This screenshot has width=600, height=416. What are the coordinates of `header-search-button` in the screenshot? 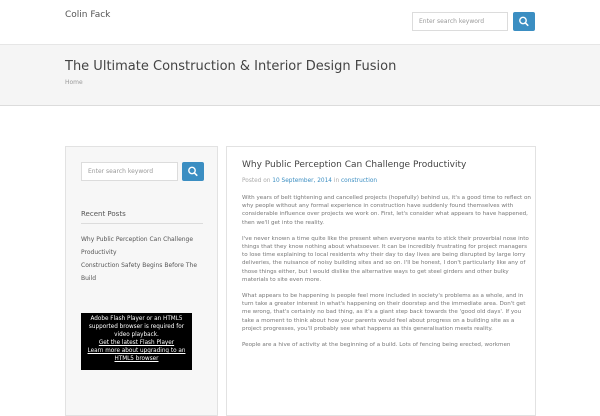 It's located at (524, 21).